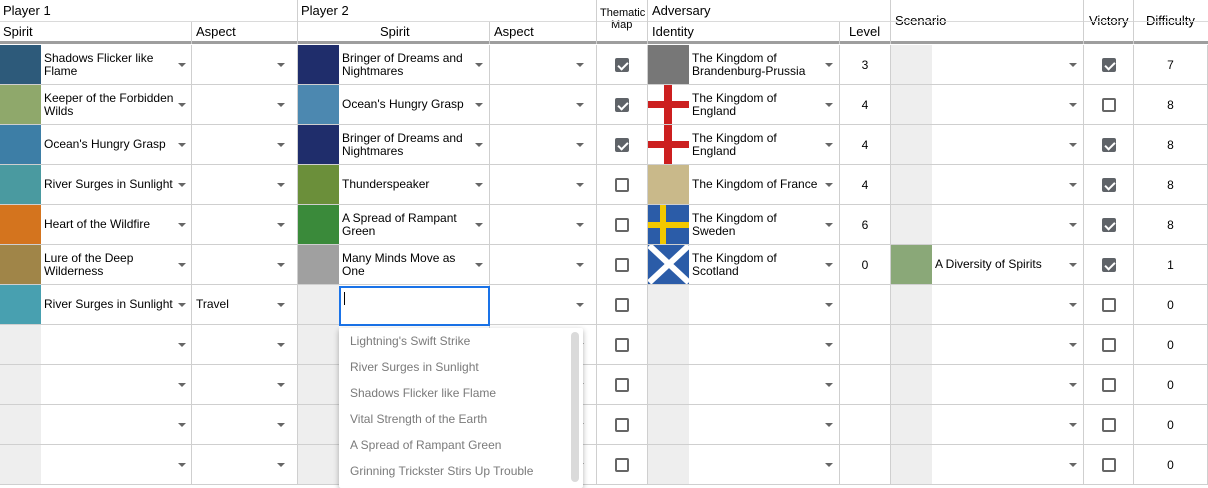 The image size is (1208, 488). What do you see at coordinates (394, 185) in the screenshot?
I see `p2-spirit-cell: Thunderspeaker` at bounding box center [394, 185].